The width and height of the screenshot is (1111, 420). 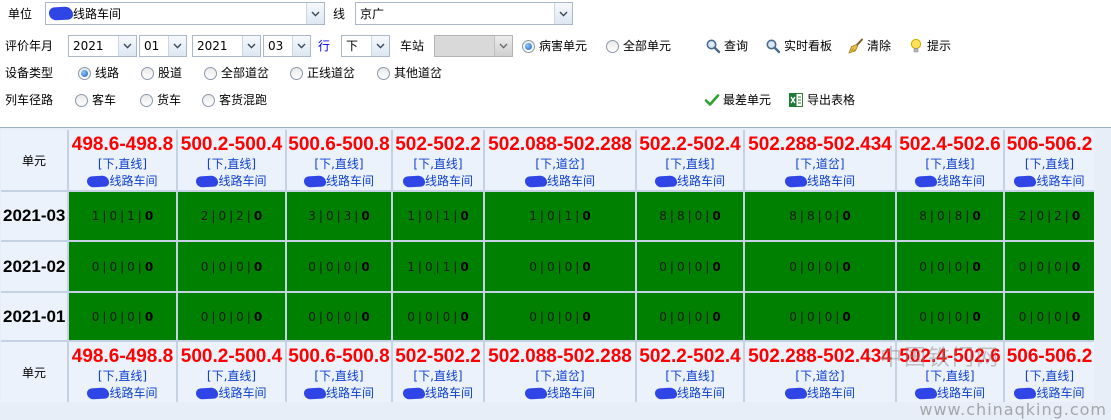 I want to click on radio-device-other-turnouts: 其他道岔, so click(x=409, y=73).